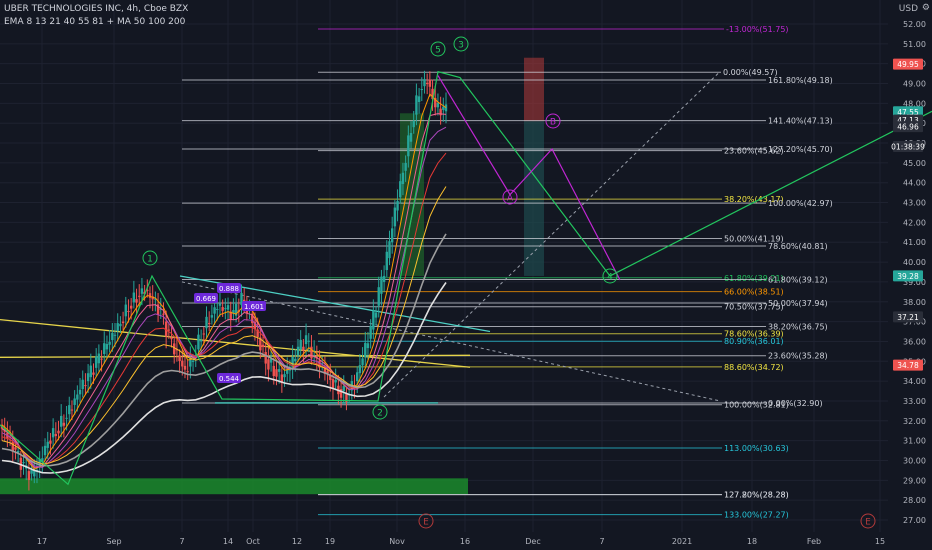 The height and width of the screenshot is (550, 932). Describe the element at coordinates (461, 46) in the screenshot. I see `wave-label: 3` at that location.